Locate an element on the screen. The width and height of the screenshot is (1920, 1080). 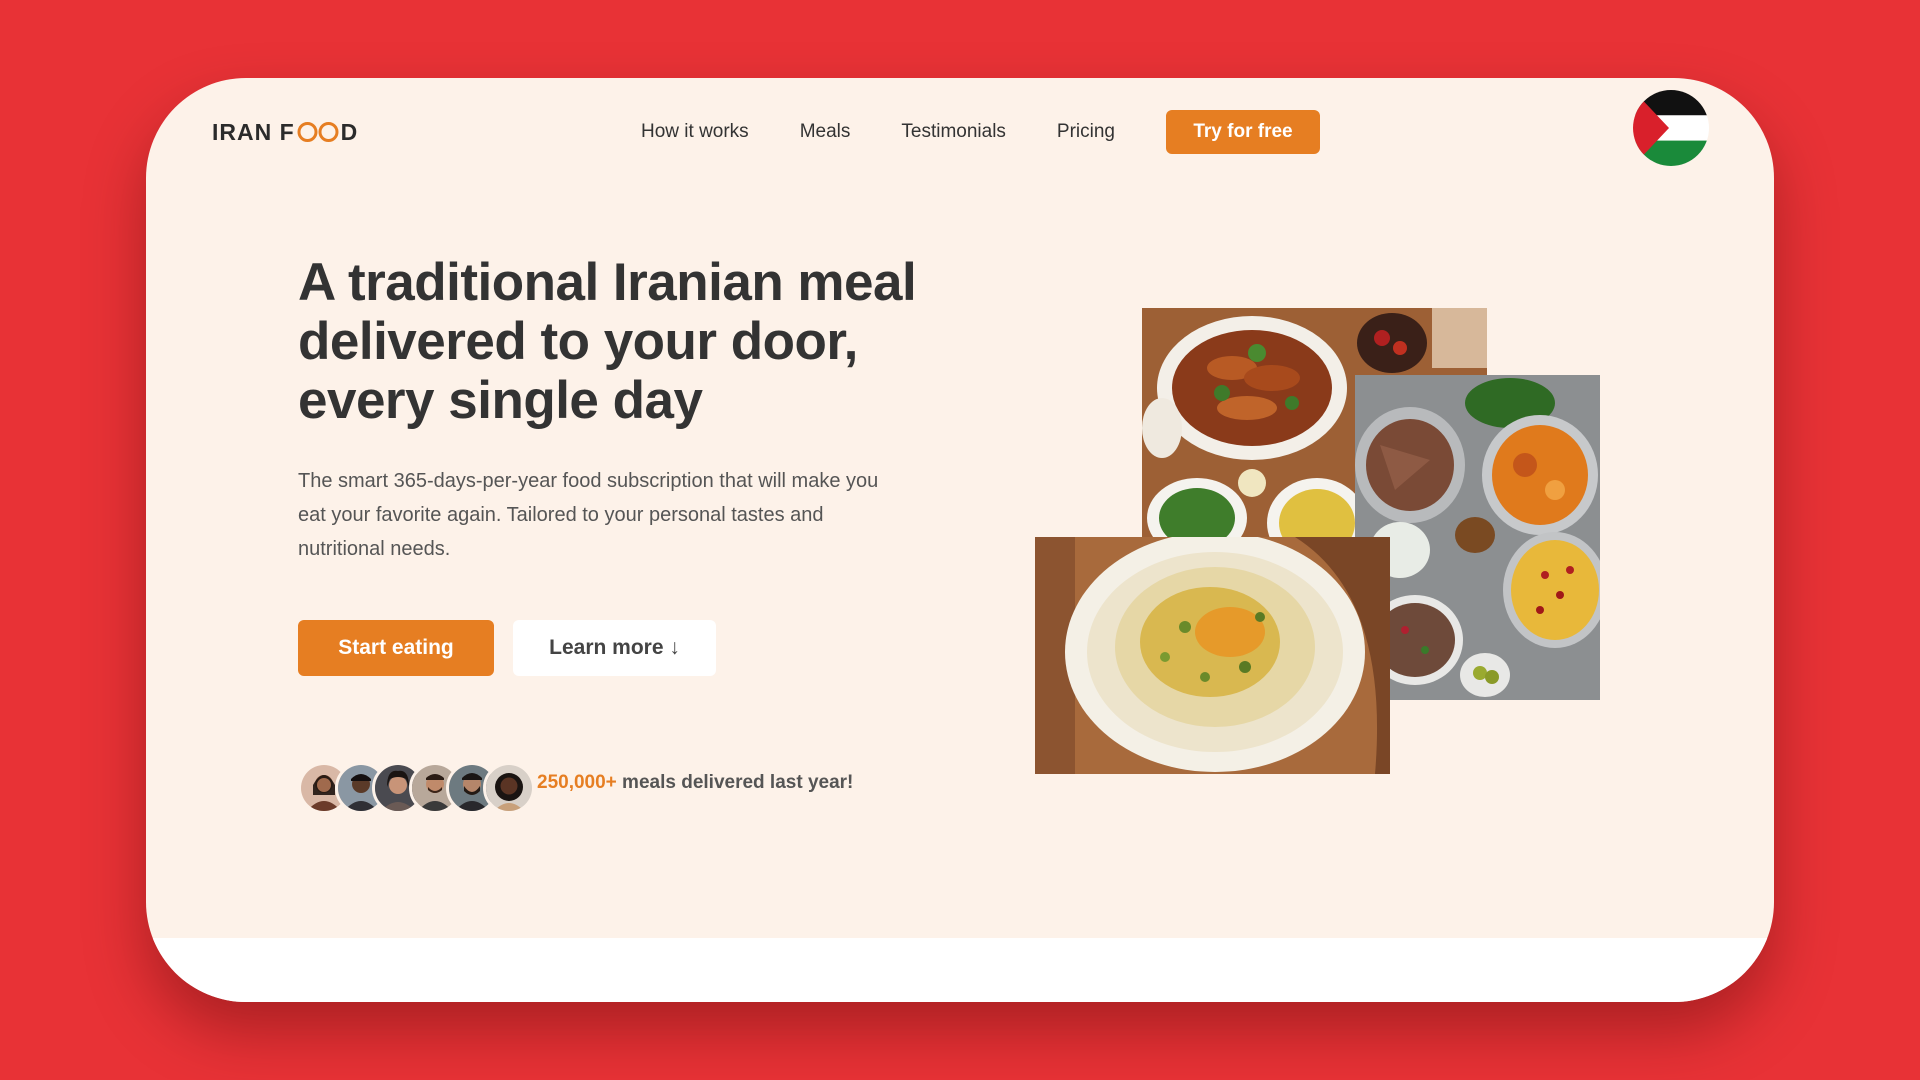
saffron-rice-image is located at coordinates (1212, 655).